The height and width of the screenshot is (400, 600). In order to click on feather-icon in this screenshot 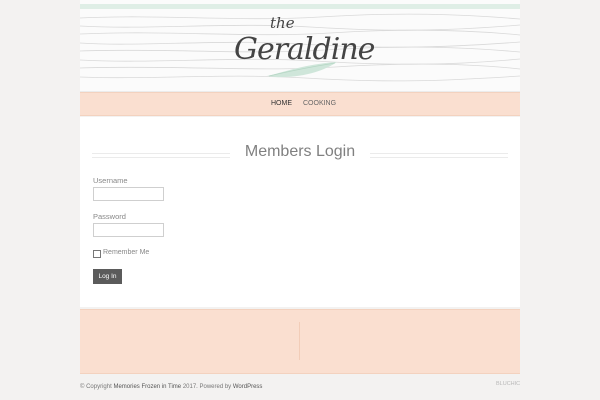, I will do `click(302, 70)`.